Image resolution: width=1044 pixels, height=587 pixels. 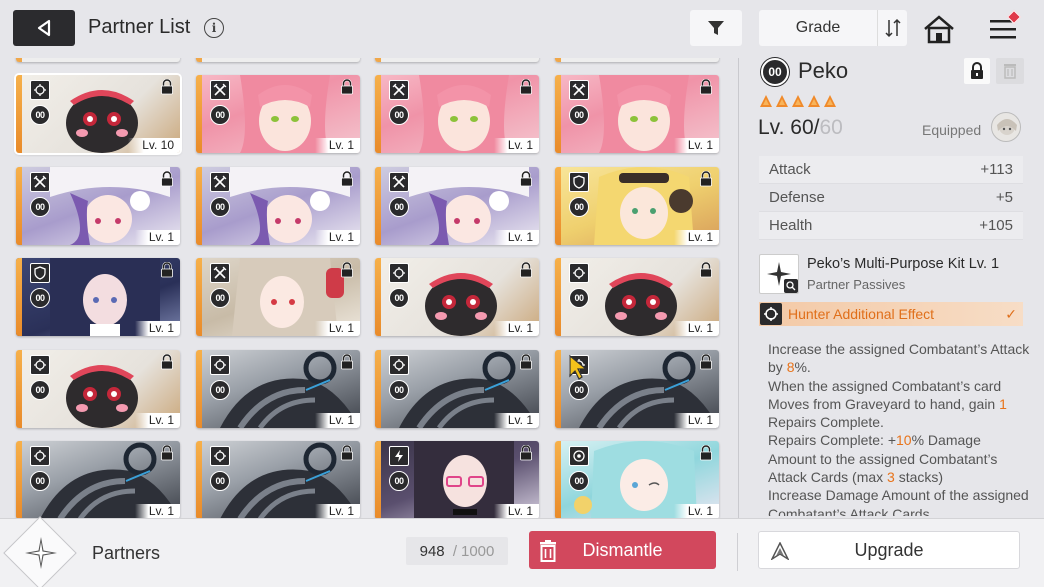 What do you see at coordinates (892, 28) in the screenshot?
I see `sort-order-icon` at bounding box center [892, 28].